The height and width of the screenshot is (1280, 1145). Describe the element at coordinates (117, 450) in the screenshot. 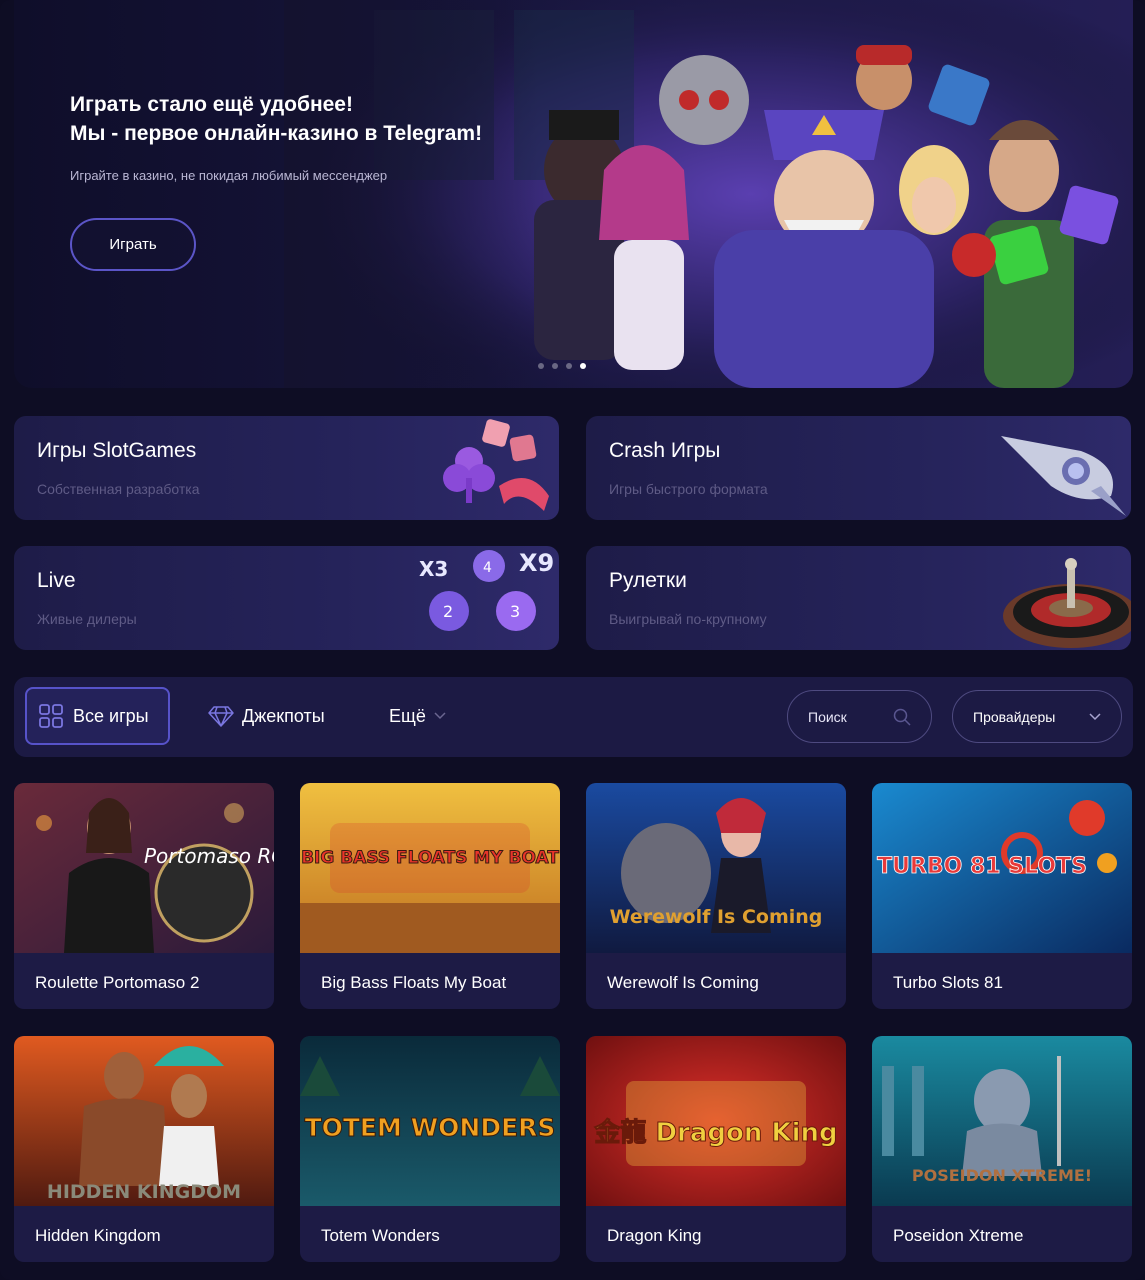

I see `category-title: Игры SlotGames` at that location.